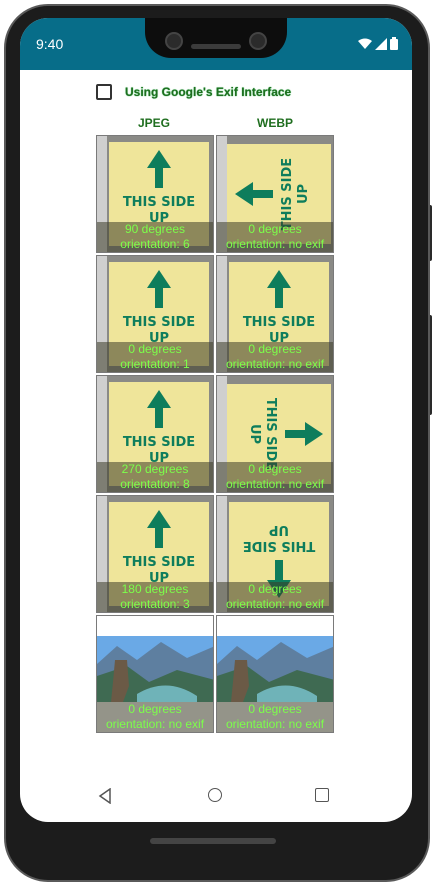  Describe the element at coordinates (155, 314) in the screenshot. I see `image-cell-jpeg: THIS SIDE UP 0 degrees orientation: 1` at that location.